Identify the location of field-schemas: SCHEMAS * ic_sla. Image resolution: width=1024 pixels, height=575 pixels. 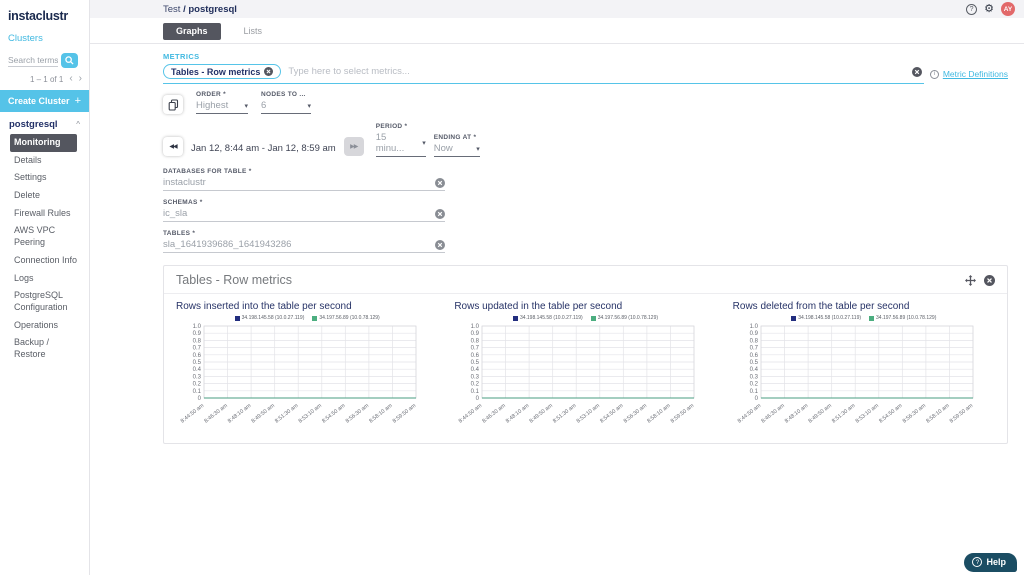
(304, 210).